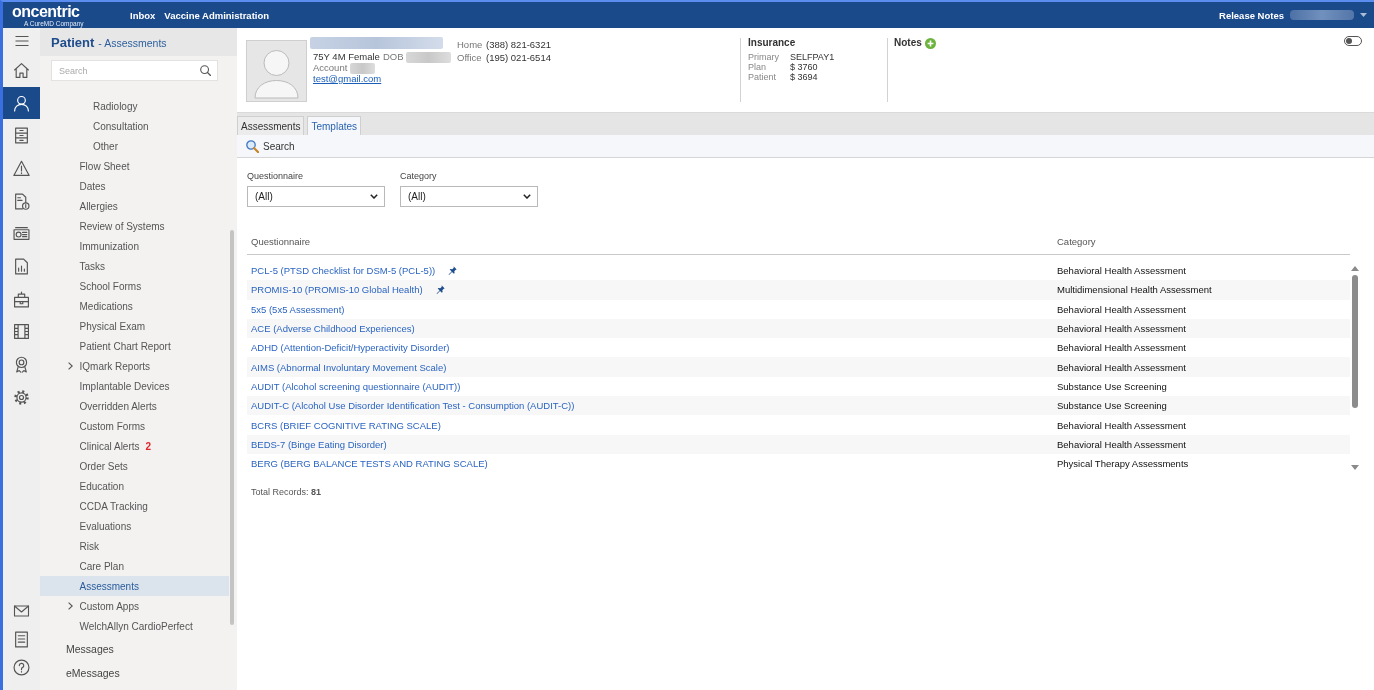  What do you see at coordinates (134, 106) in the screenshot?
I see `sidebar-item: Radiology` at bounding box center [134, 106].